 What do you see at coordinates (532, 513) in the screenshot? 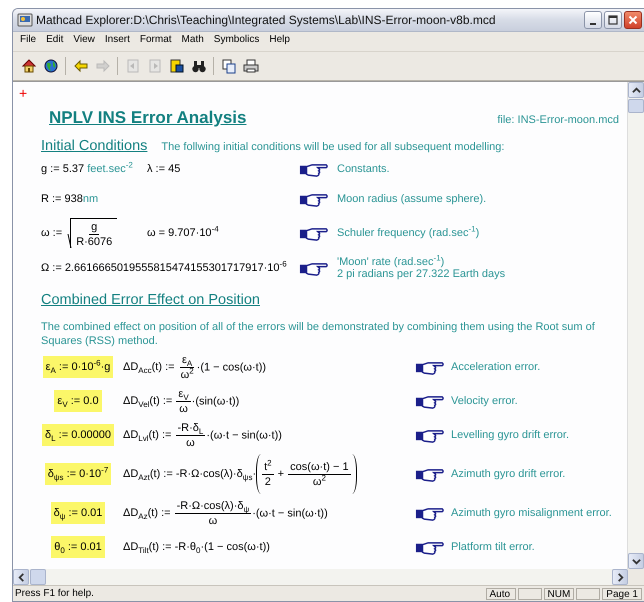
I see `note-text: Azimuth gyro misalignment error.` at bounding box center [532, 513].